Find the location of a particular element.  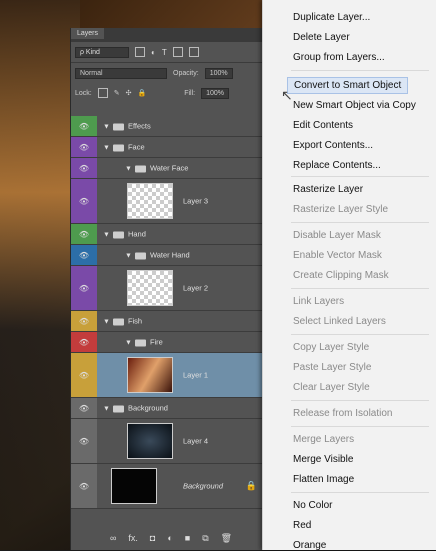

layers-bottom-toolbar: ∞ fx. ◘ ◐ ■ ⧉ 🗑 is located at coordinates (171, 538).